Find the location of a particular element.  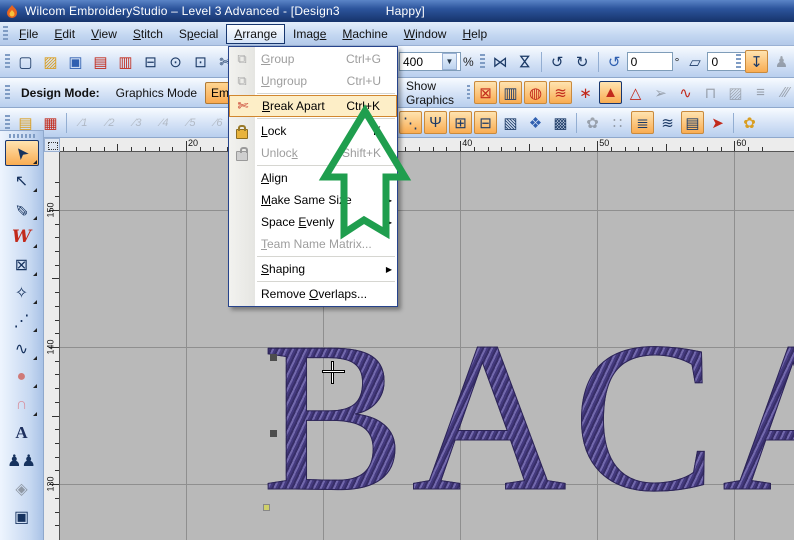

tatami-fill-icon: ▥ is located at coordinates (511, 92).